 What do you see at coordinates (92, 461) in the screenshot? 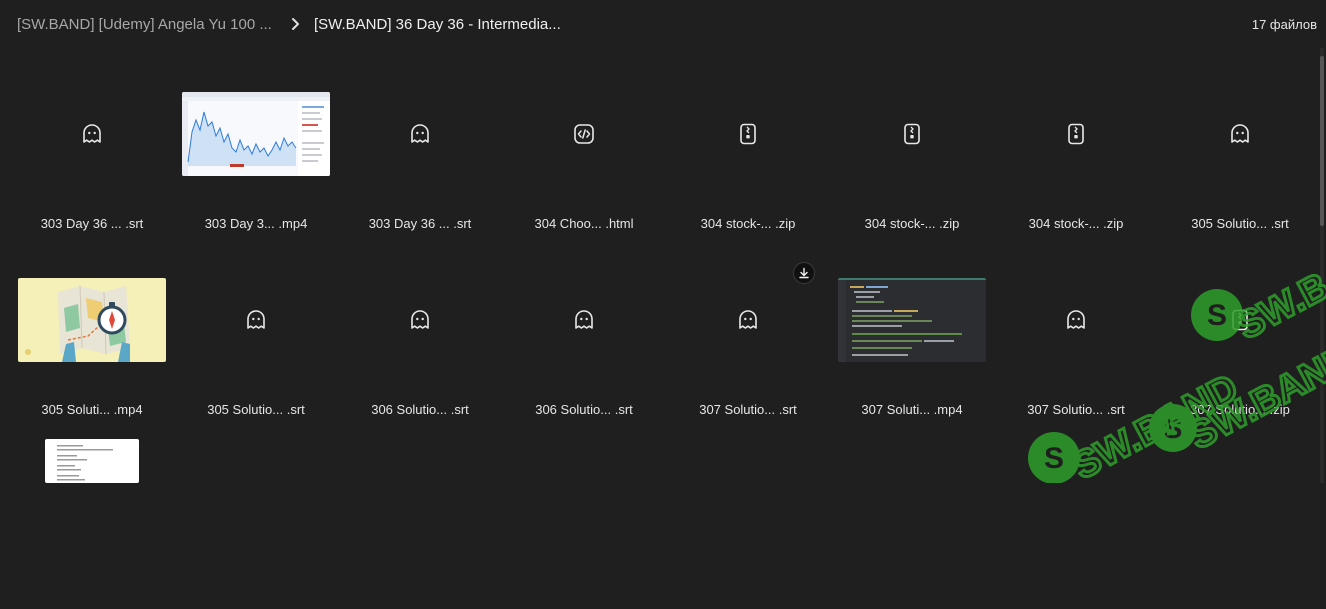
I see `document-preview-thumbnail` at bounding box center [92, 461].